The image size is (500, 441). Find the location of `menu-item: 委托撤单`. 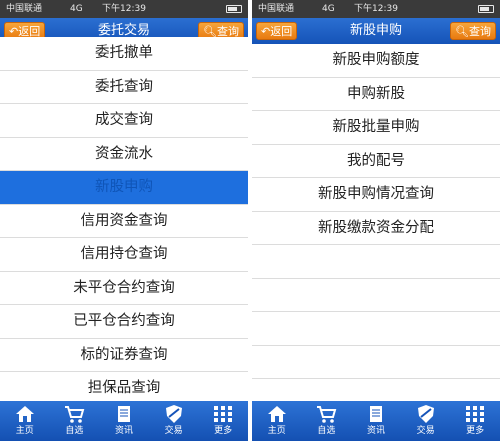

menu-item: 委托撤单 is located at coordinates (124, 54).